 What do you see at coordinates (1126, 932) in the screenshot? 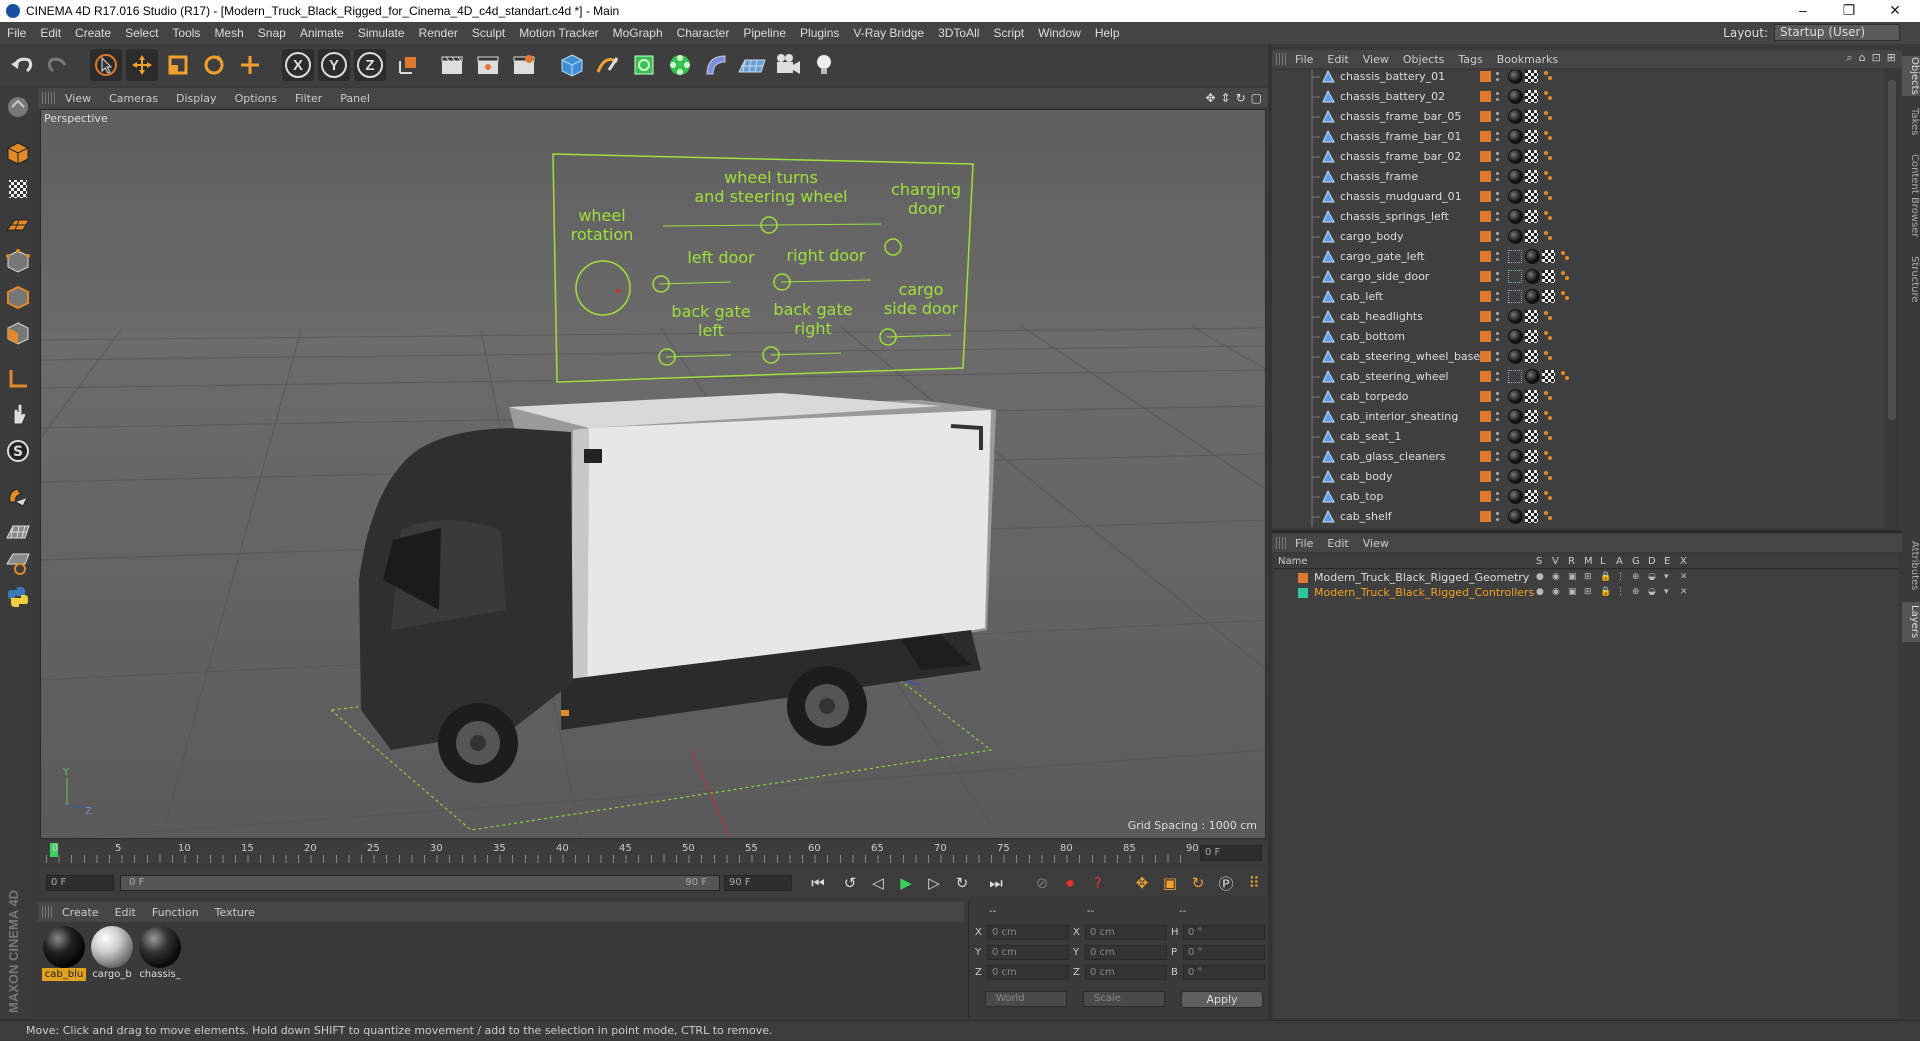
I see `size-x-field: 0 cm` at bounding box center [1126, 932].